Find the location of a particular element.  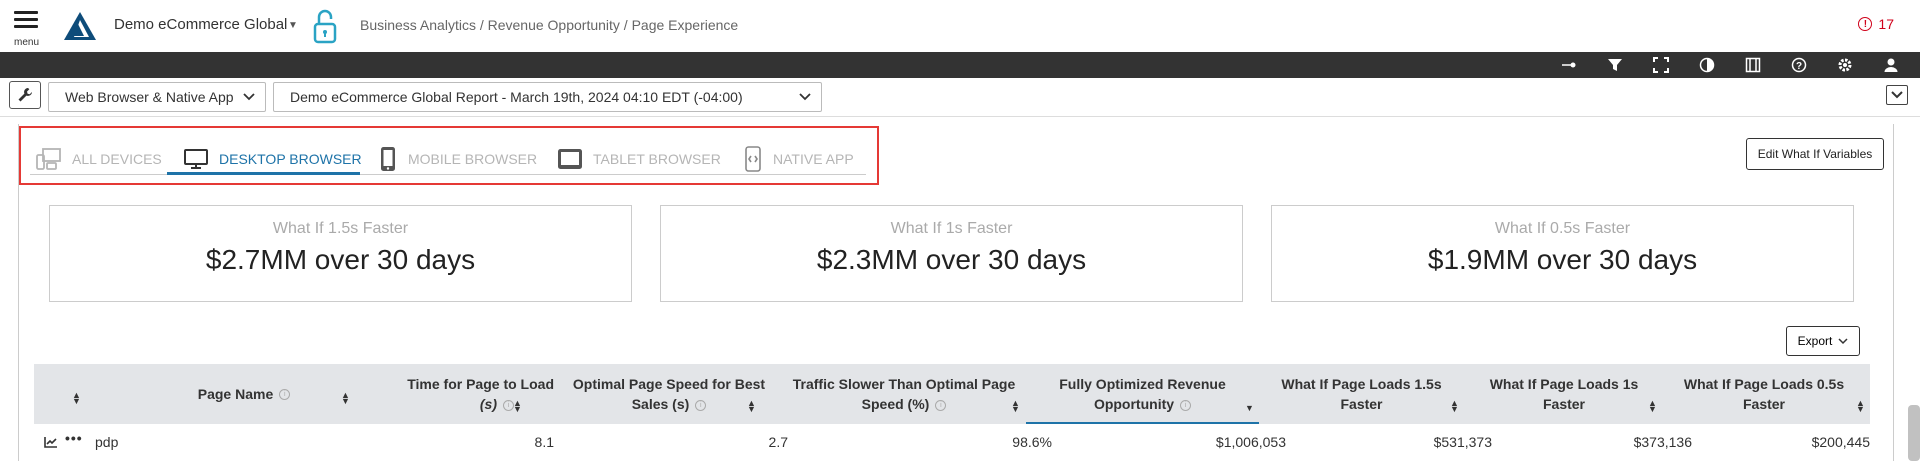

settings-icon is located at coordinates (1845, 65).